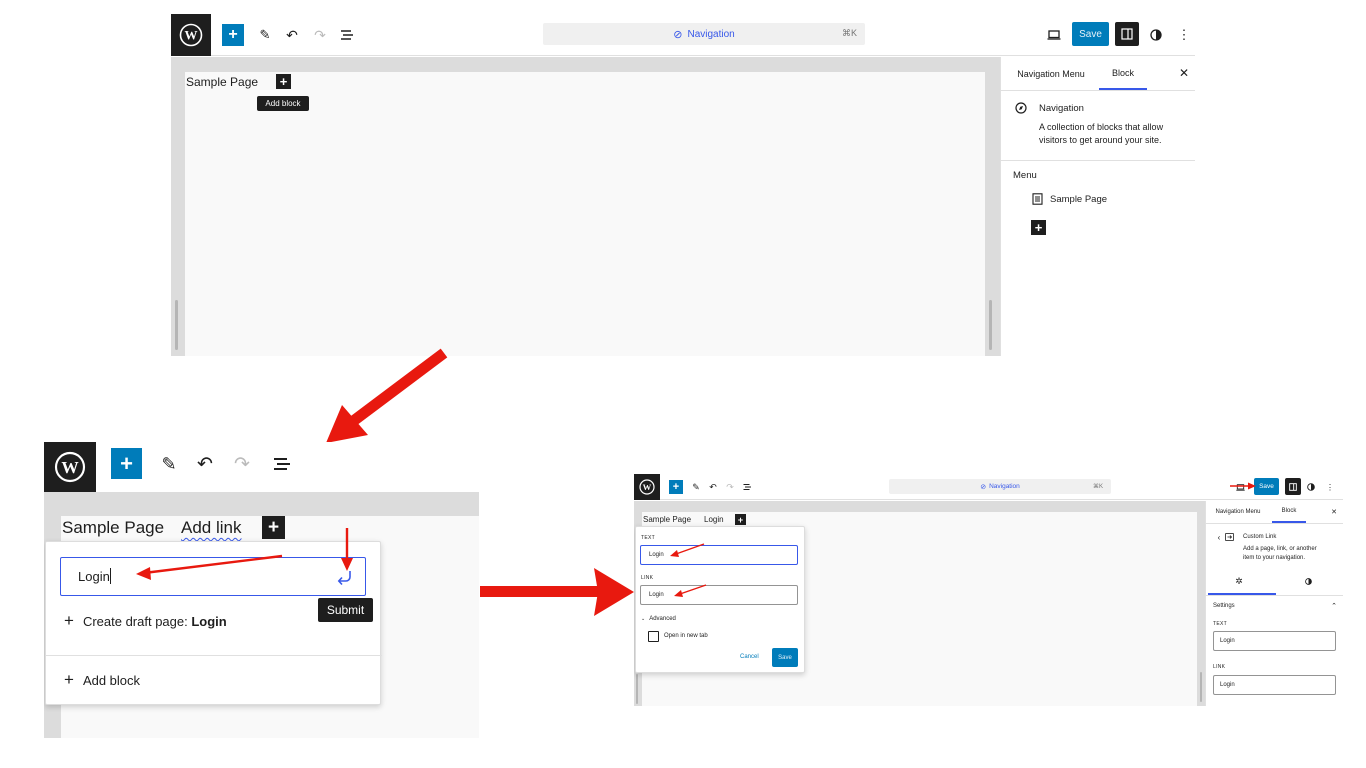 The height and width of the screenshot is (768, 1366). I want to click on undo-icon: ↶, so click(292, 34).